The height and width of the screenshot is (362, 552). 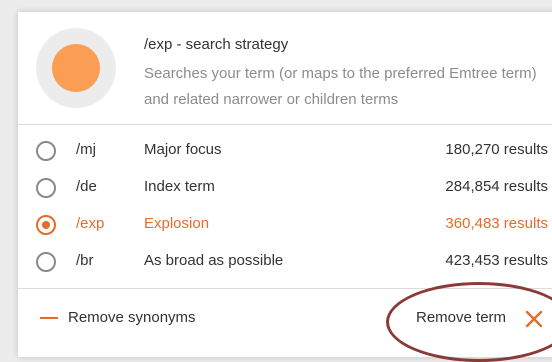 I want to click on option-mj: /mj Major focus 180,270 results, so click(x=285, y=153).